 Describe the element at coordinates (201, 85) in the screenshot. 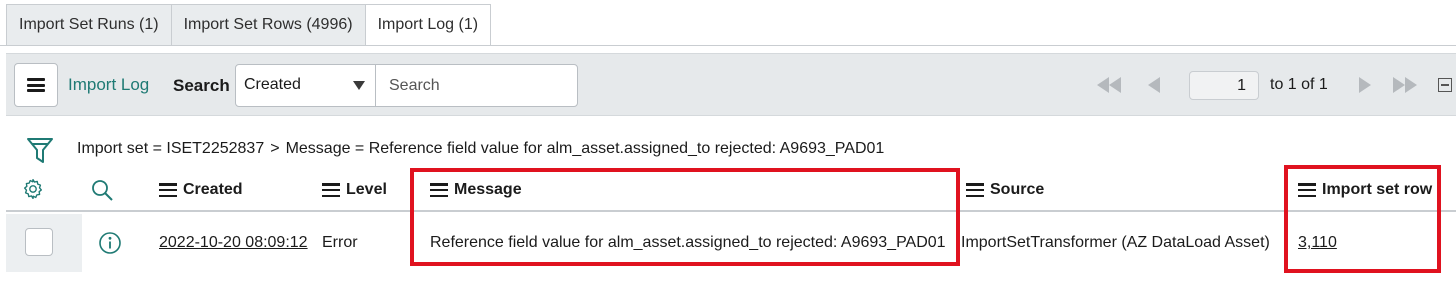

I see `search-label: Search` at that location.